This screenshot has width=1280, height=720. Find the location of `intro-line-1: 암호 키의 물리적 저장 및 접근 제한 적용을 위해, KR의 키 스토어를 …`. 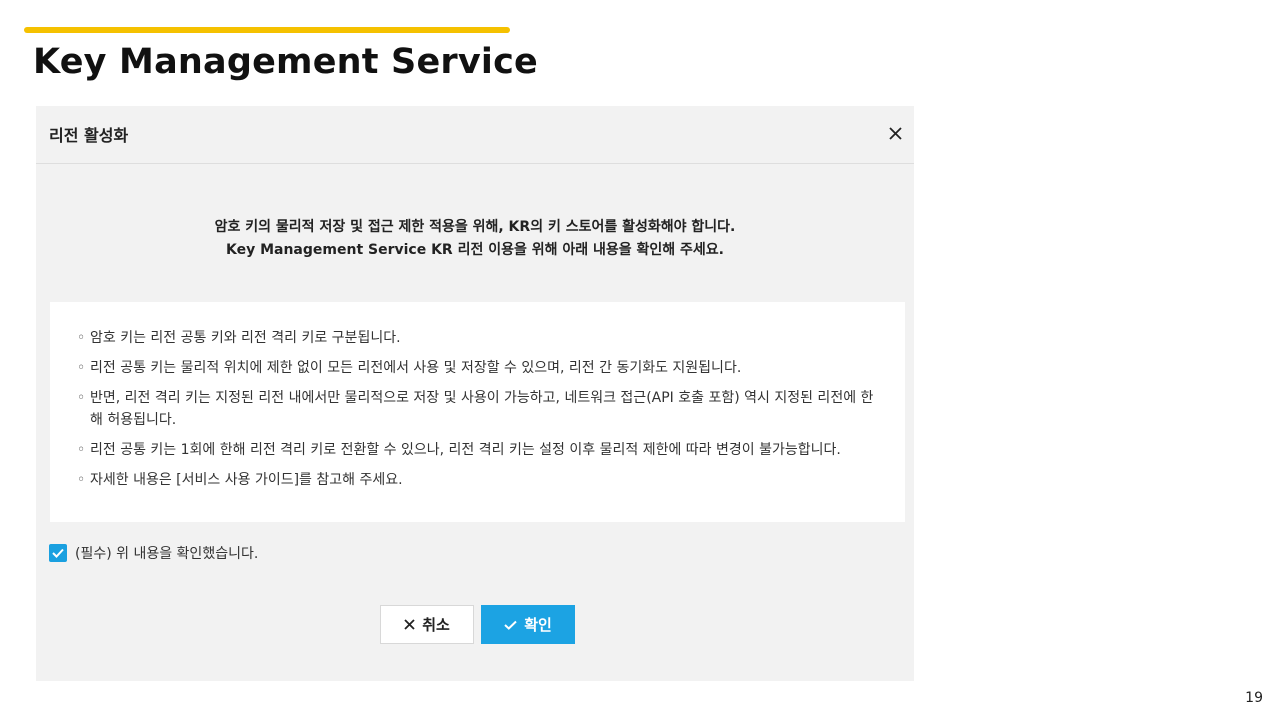

intro-line-1: 암호 키의 물리적 저장 및 접근 제한 적용을 위해, KR의 키 스토어를 … is located at coordinates (475, 227).